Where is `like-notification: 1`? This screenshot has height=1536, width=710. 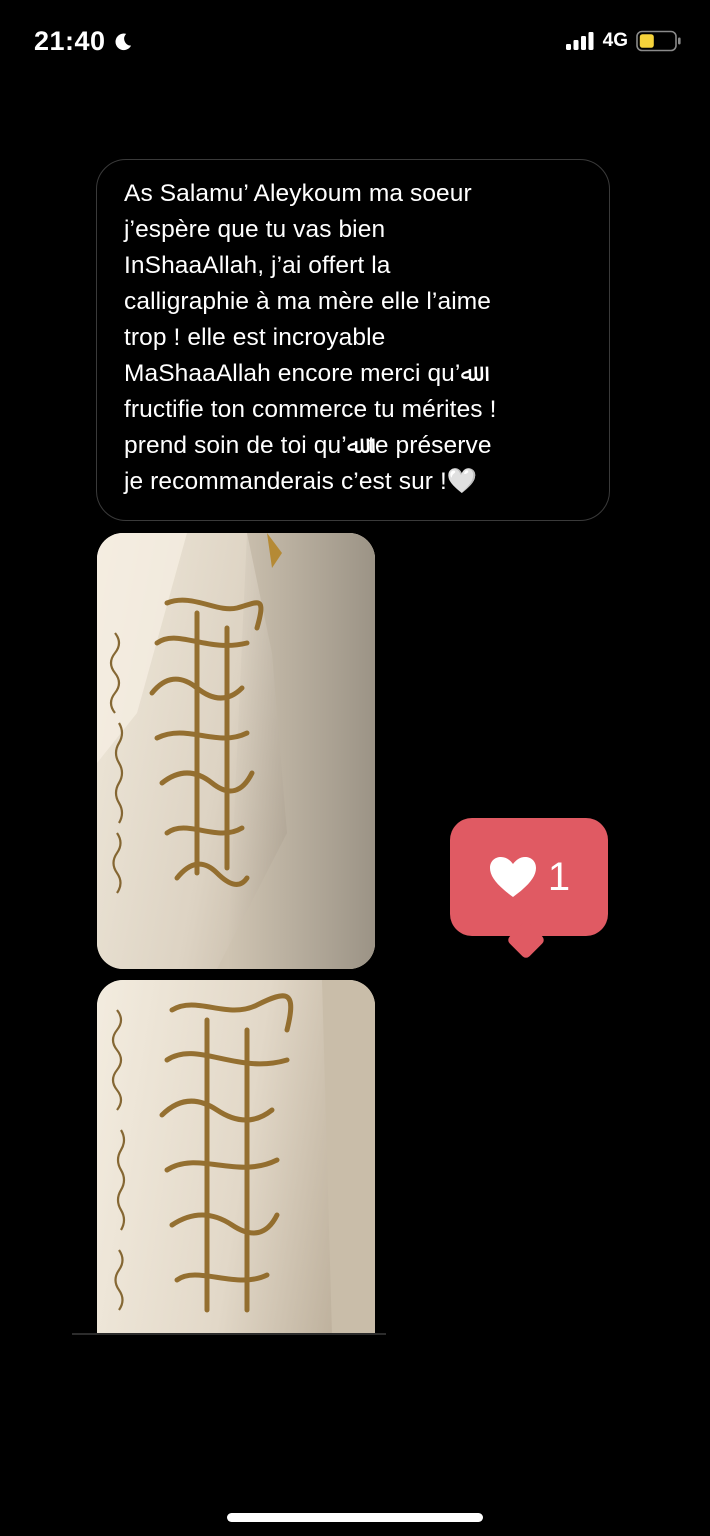 like-notification: 1 is located at coordinates (529, 877).